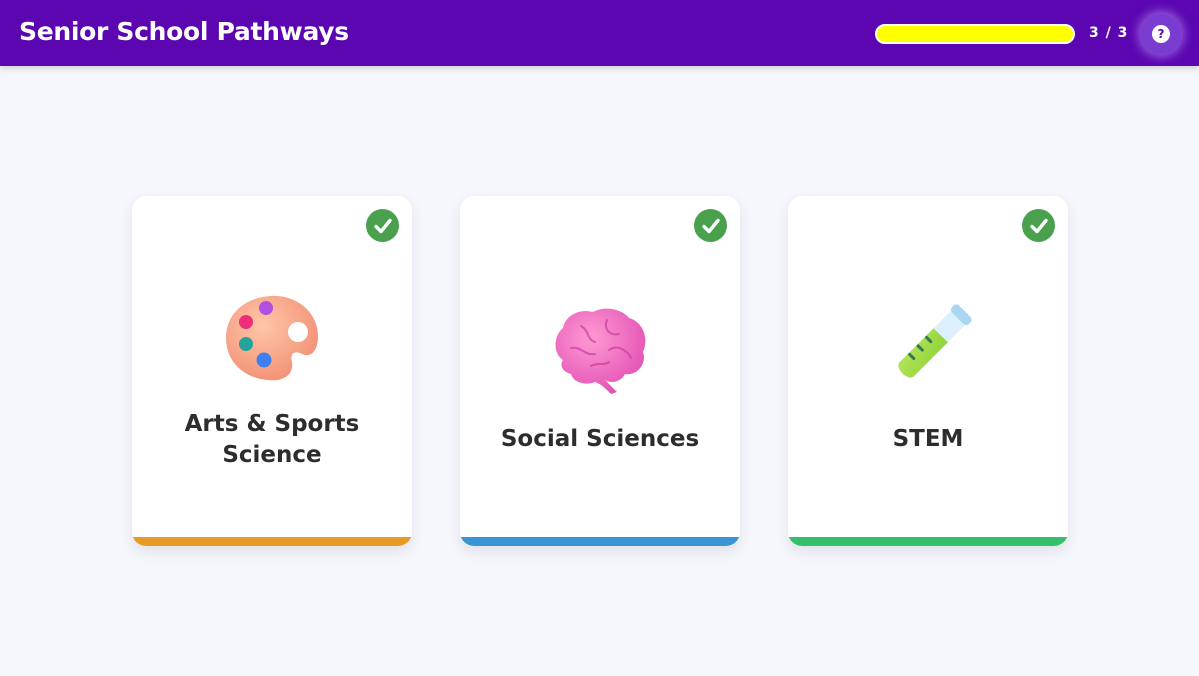 This screenshot has width=1199, height=676. I want to click on pathway-label-line: Social Sciences, so click(600, 439).